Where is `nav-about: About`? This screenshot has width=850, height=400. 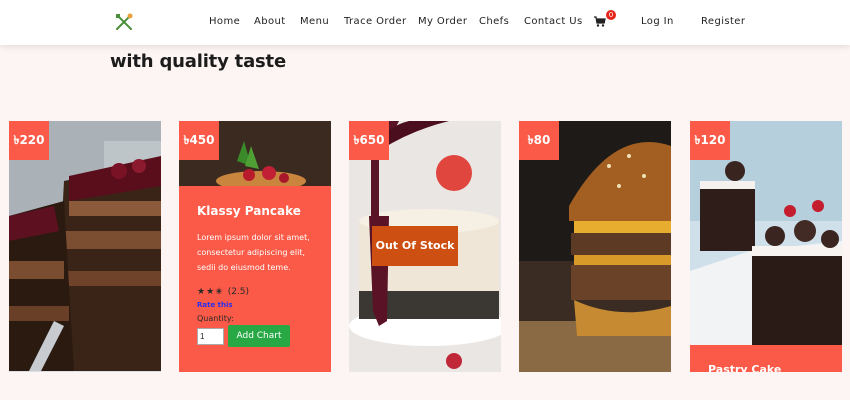
nav-about: About is located at coordinates (270, 21).